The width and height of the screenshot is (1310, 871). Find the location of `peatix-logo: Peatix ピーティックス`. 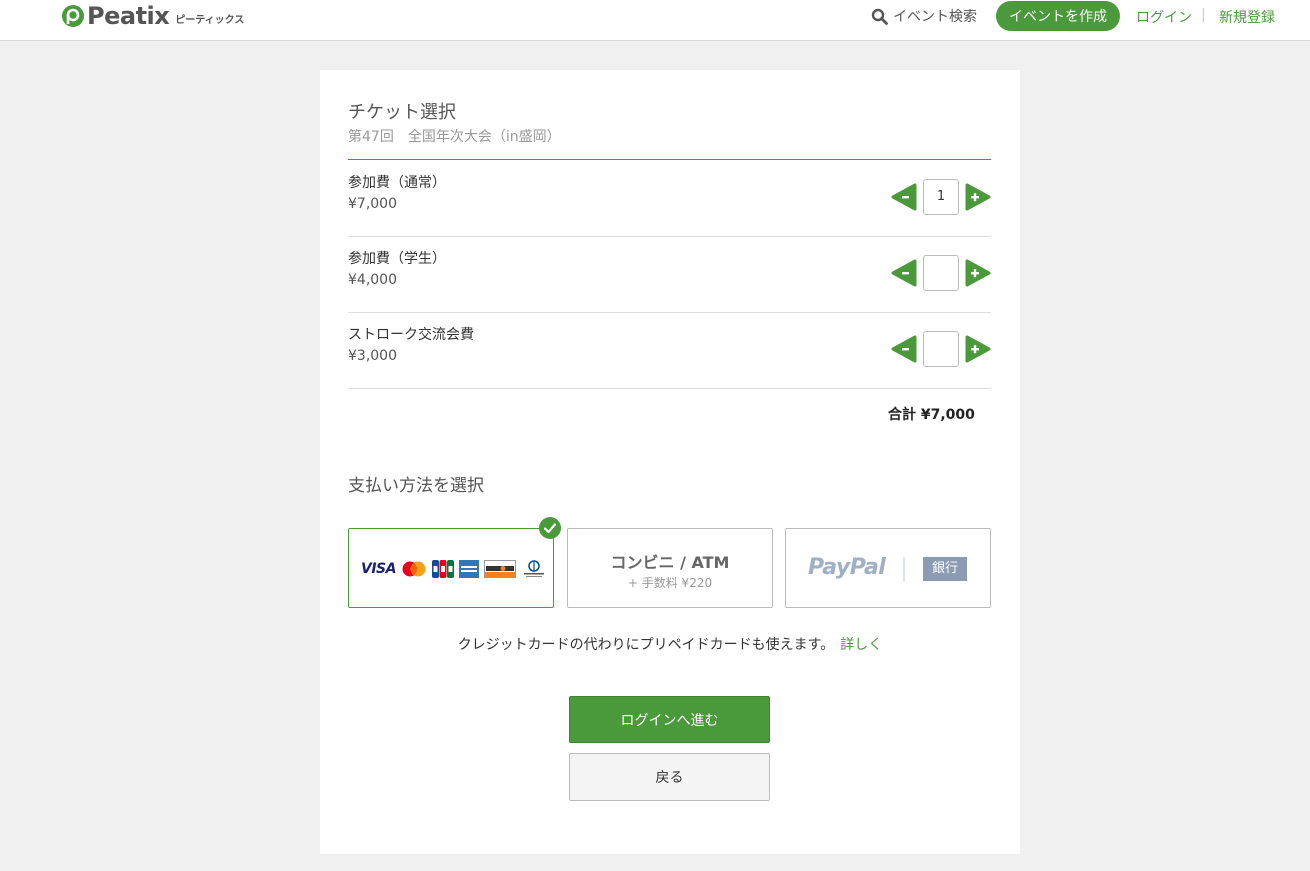

peatix-logo: Peatix ピーティックス is located at coordinates (152, 16).